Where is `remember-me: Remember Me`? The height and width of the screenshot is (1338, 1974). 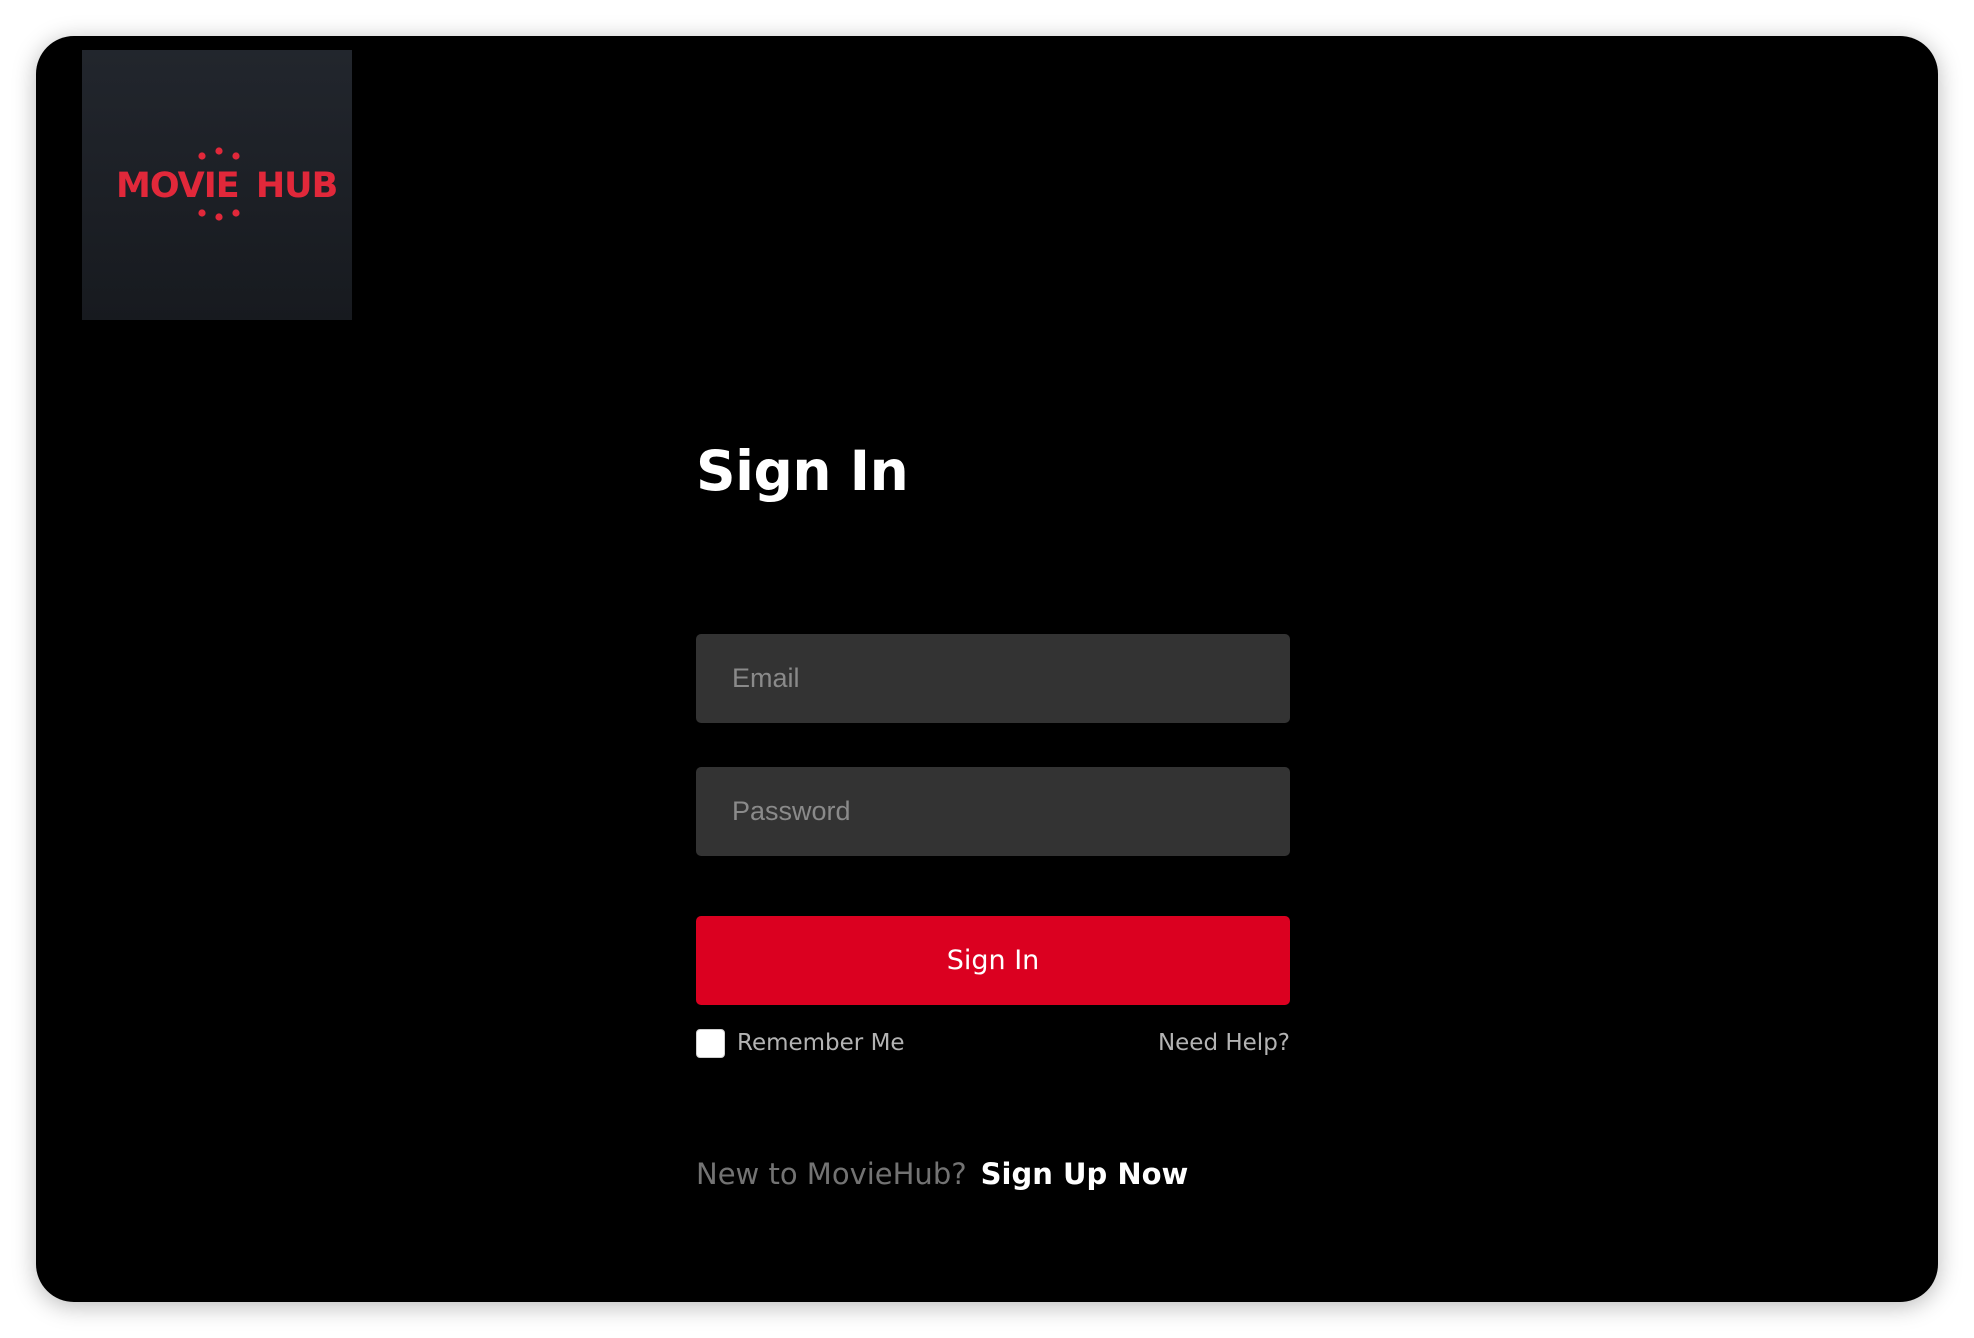 remember-me: Remember Me is located at coordinates (800, 1043).